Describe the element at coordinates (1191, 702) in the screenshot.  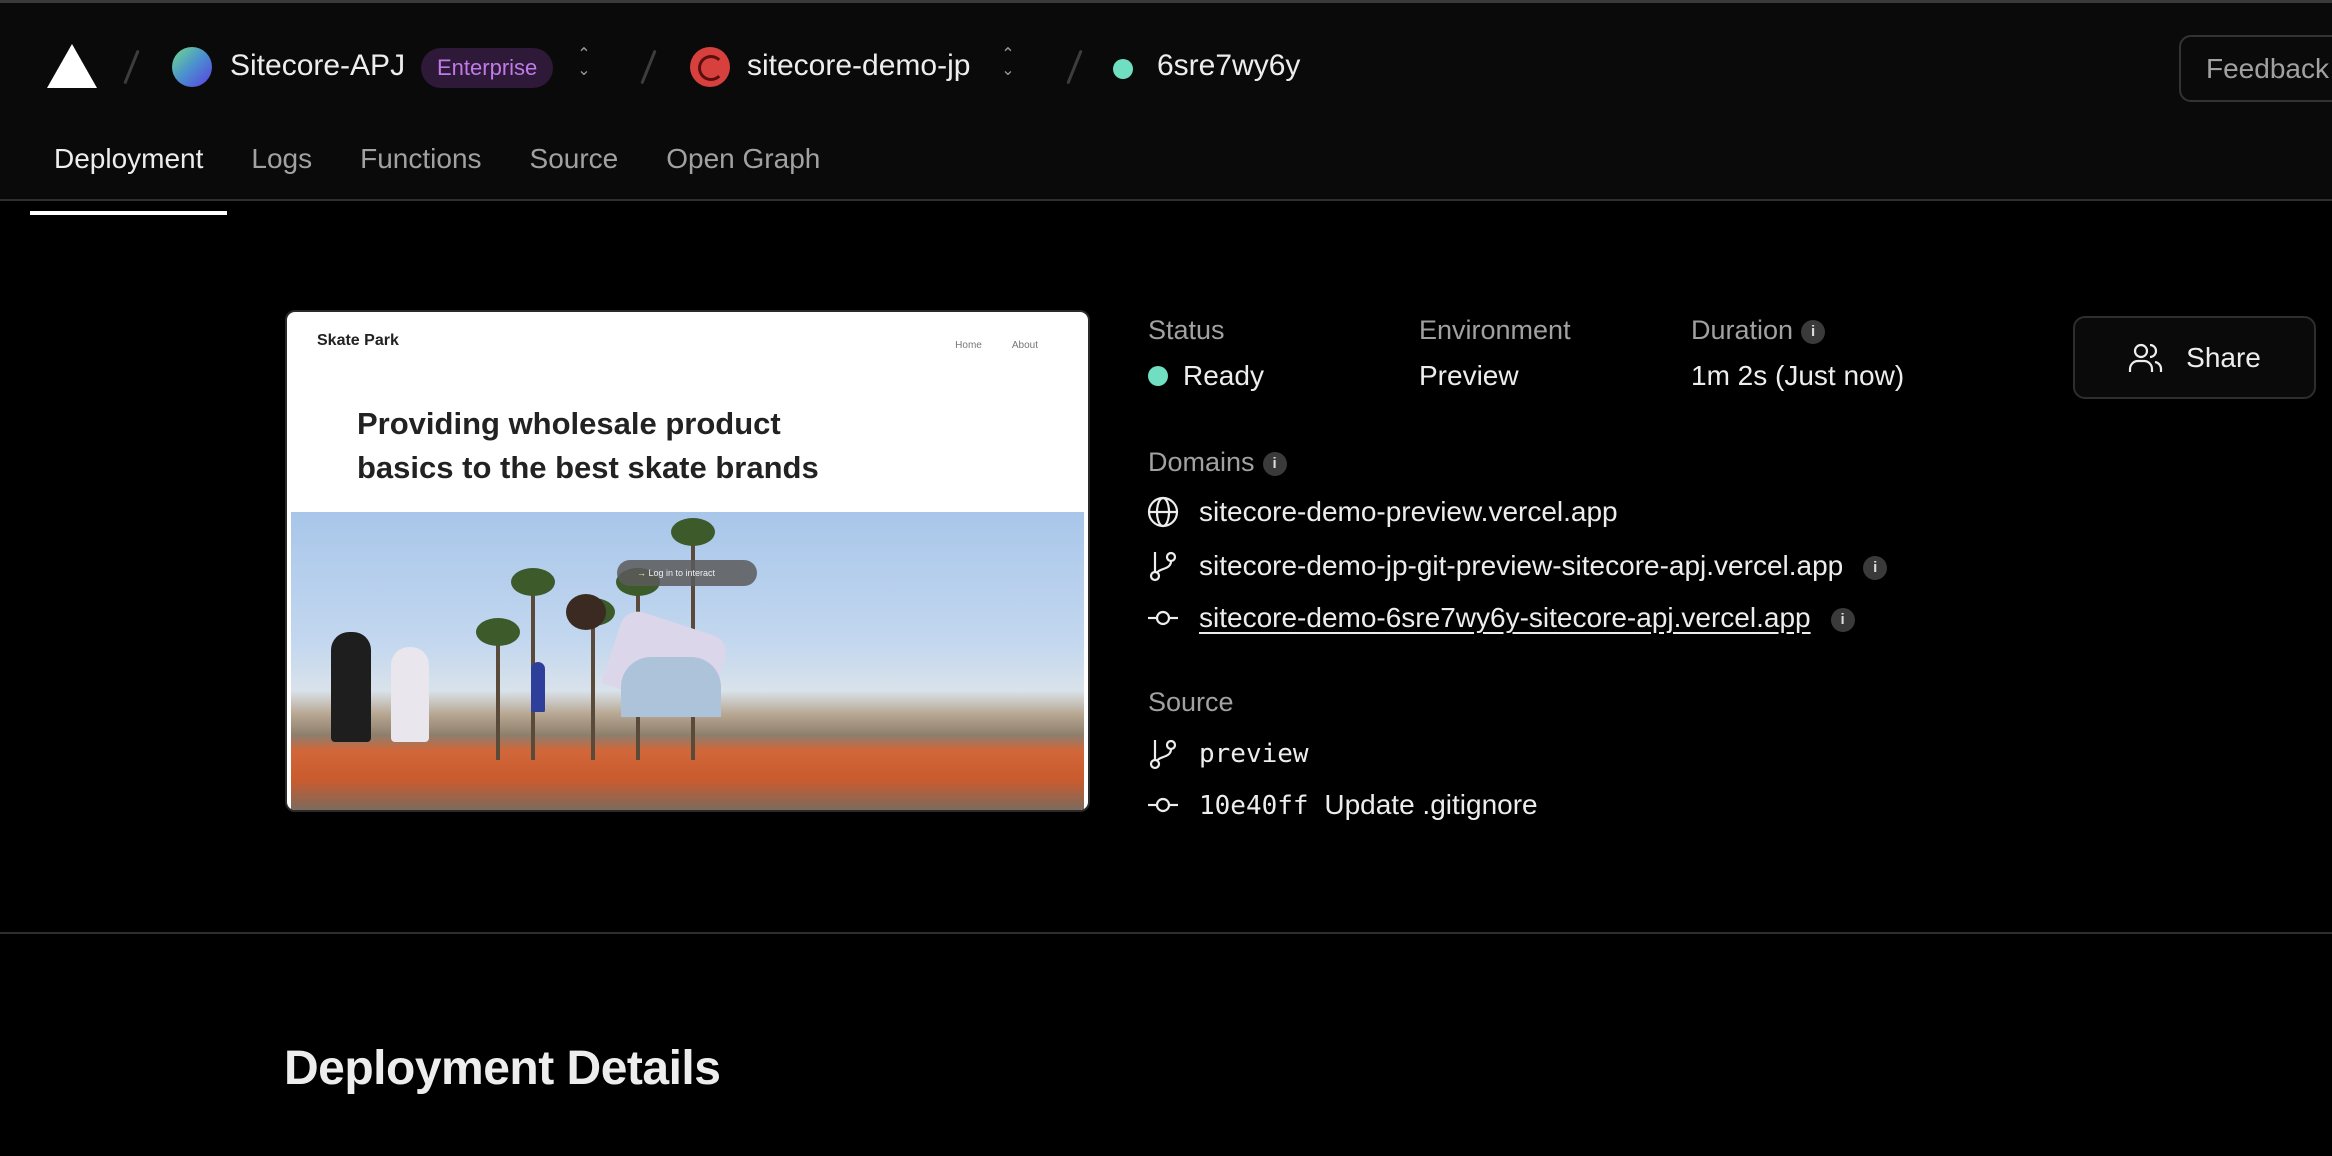
I see `source-label: Source` at that location.